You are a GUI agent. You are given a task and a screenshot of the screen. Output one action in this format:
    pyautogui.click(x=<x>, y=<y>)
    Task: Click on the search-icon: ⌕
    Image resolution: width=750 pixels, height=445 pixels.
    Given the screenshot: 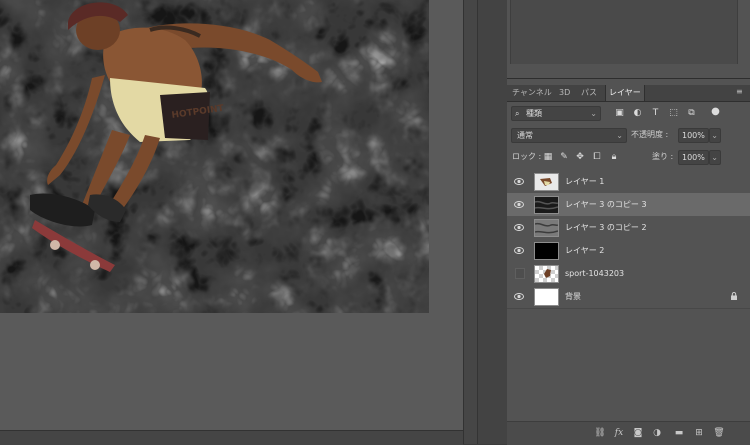 What is the action you would take?
    pyautogui.click(x=517, y=113)
    